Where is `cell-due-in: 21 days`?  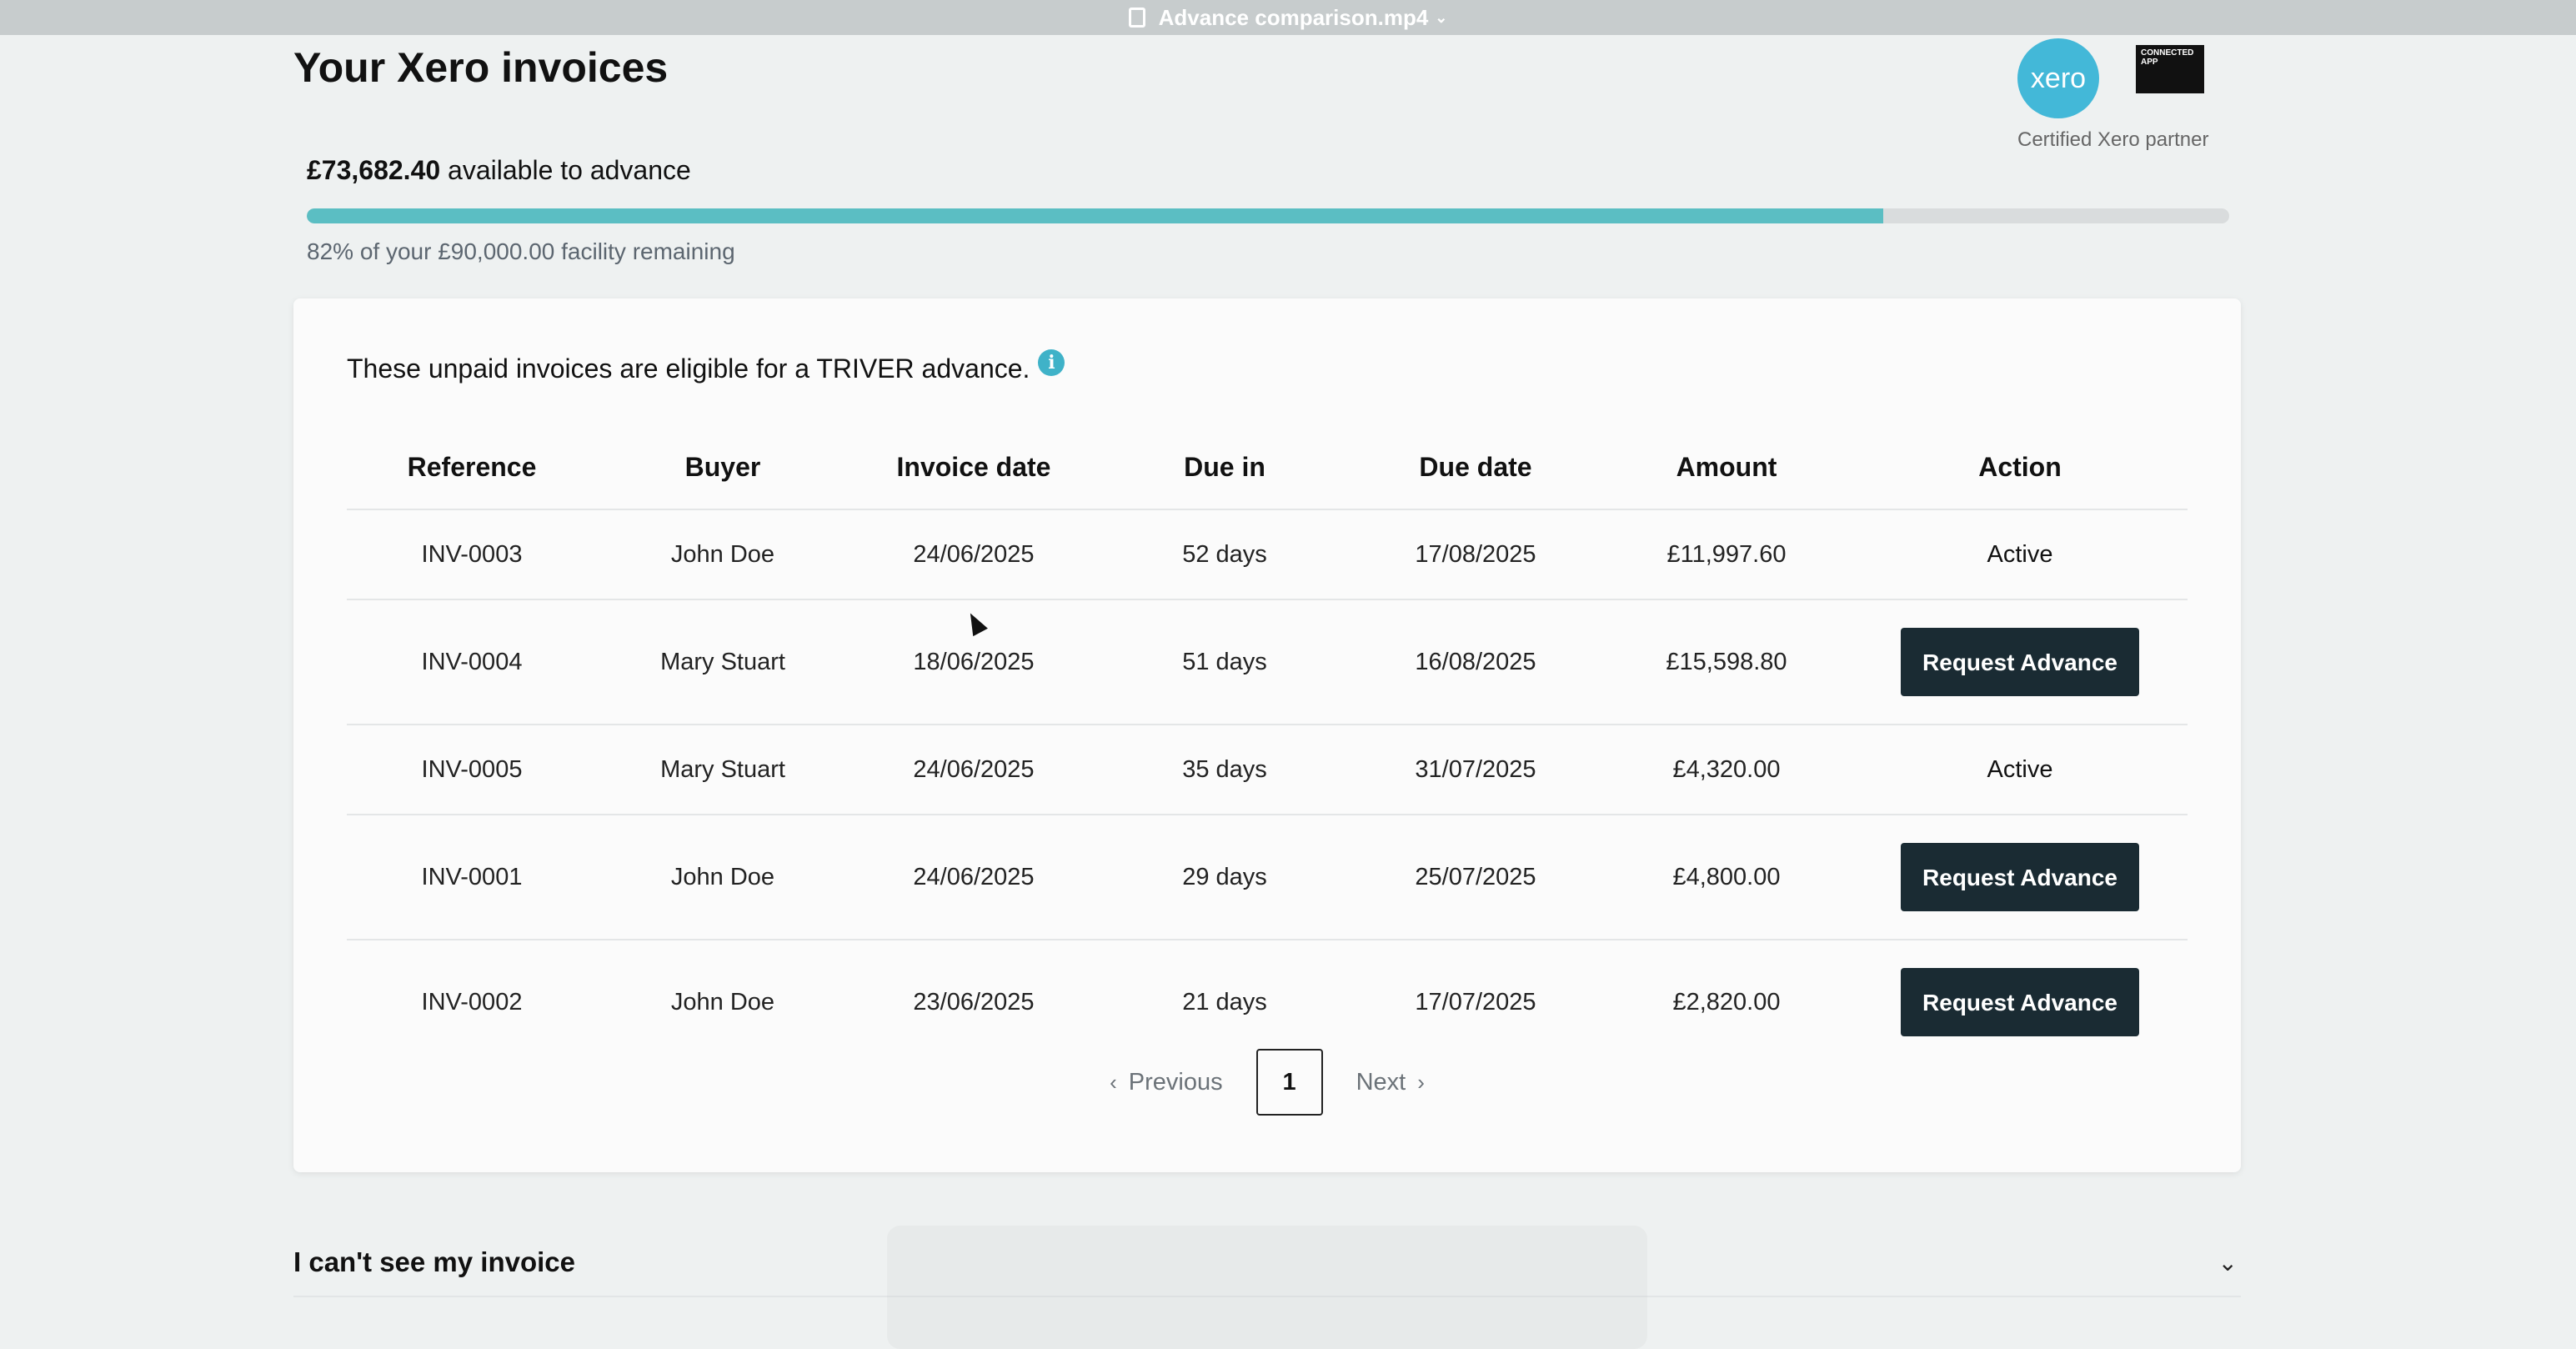 cell-due-in: 21 days is located at coordinates (1224, 1002).